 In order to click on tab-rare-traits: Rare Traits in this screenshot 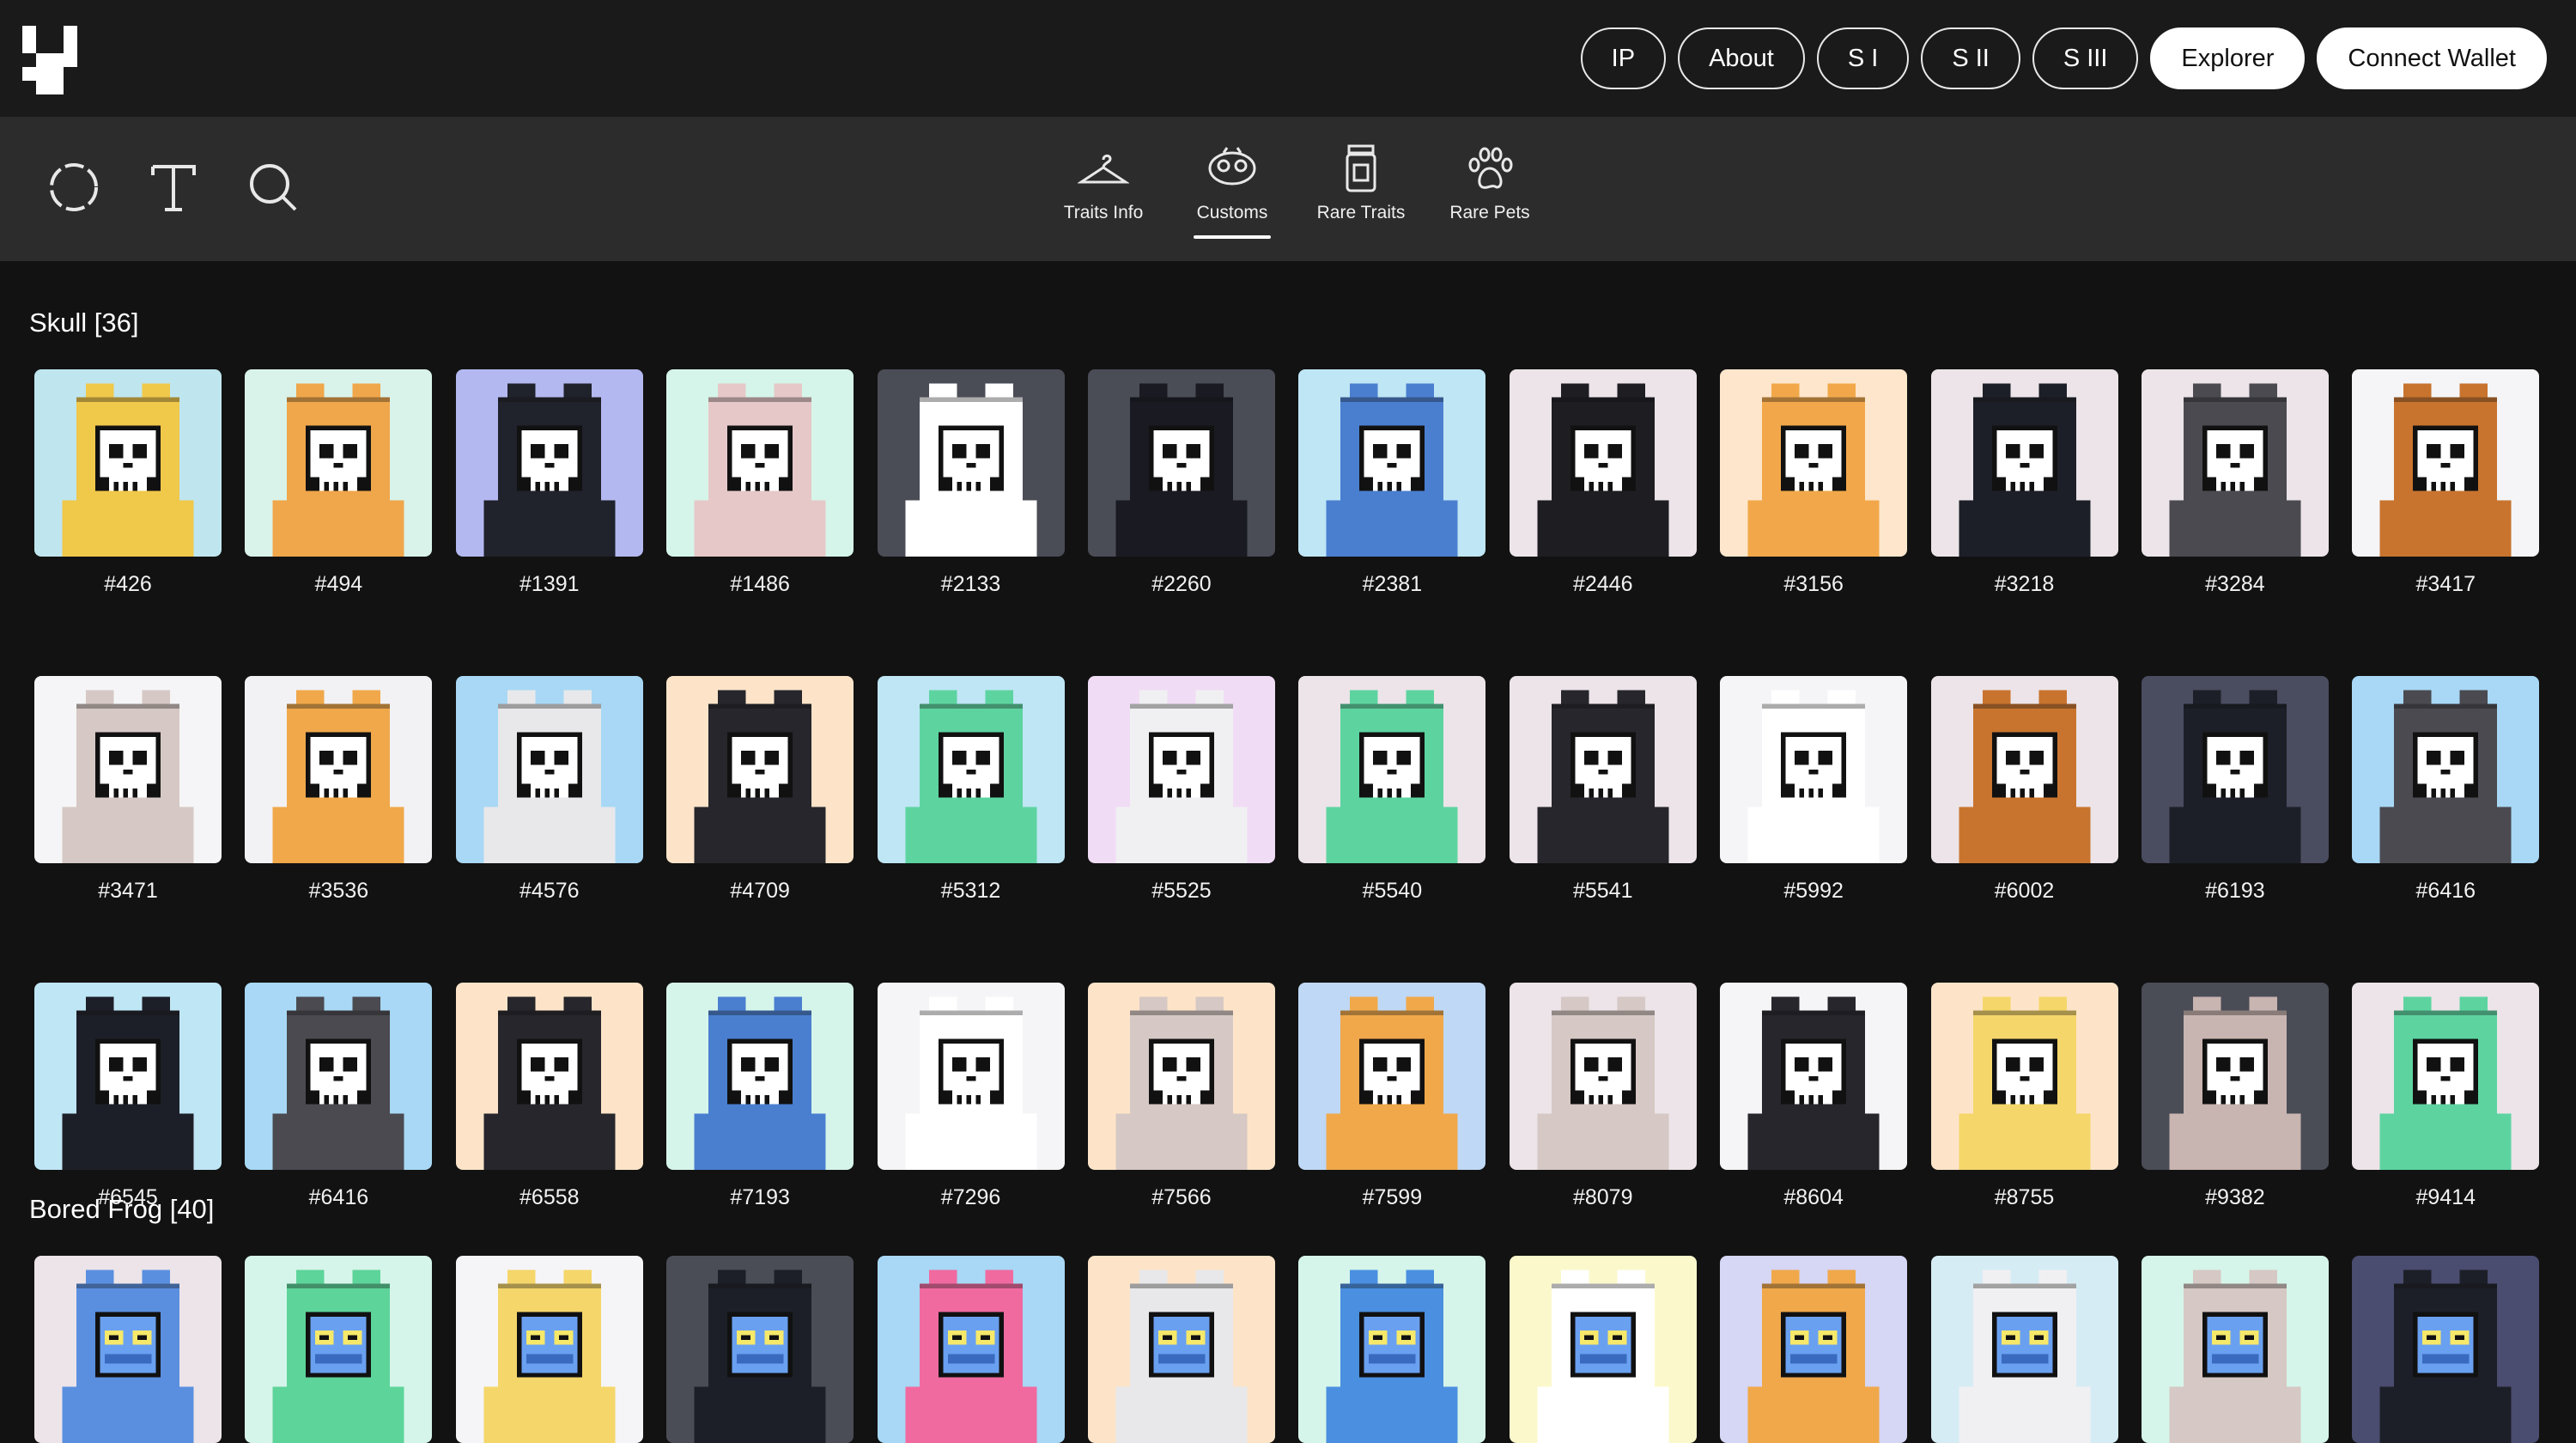, I will do `click(1361, 191)`.